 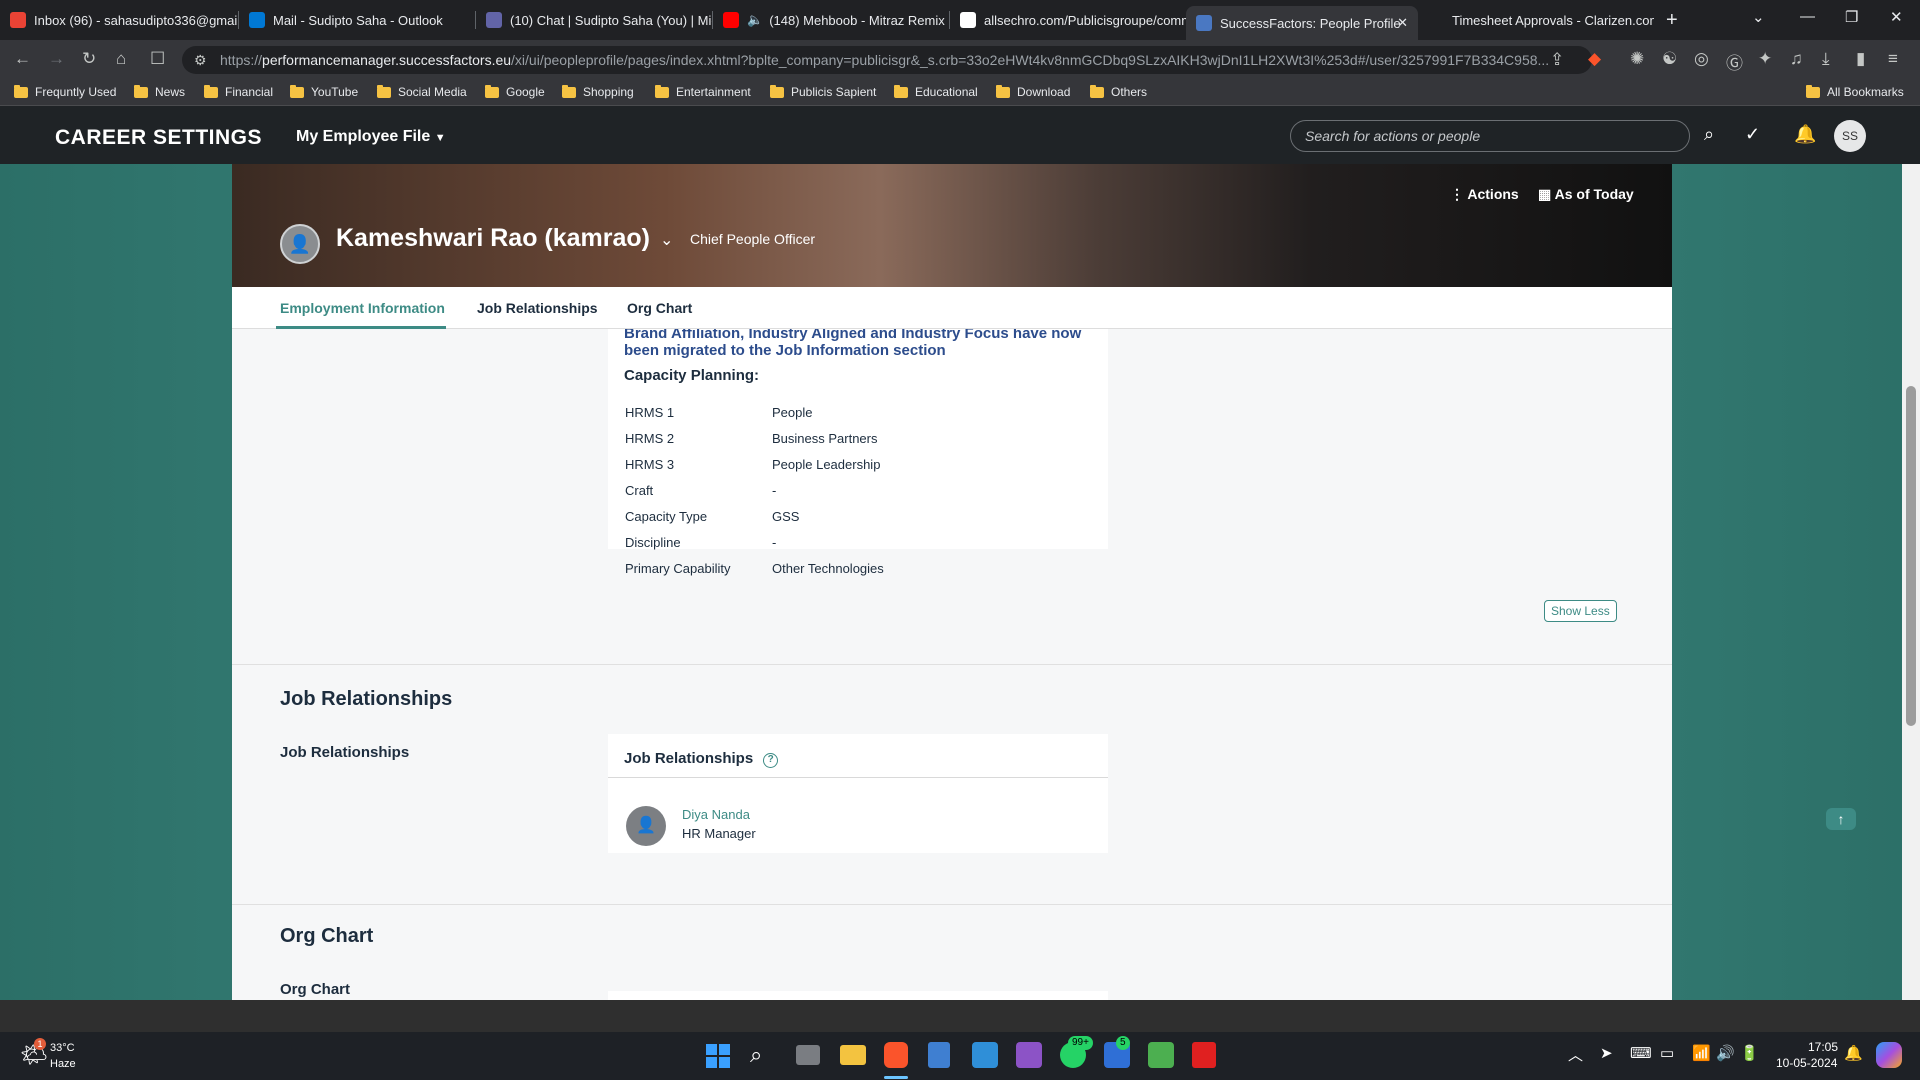 What do you see at coordinates (1490, 136) in the screenshot?
I see `search-input: Search for actions or people` at bounding box center [1490, 136].